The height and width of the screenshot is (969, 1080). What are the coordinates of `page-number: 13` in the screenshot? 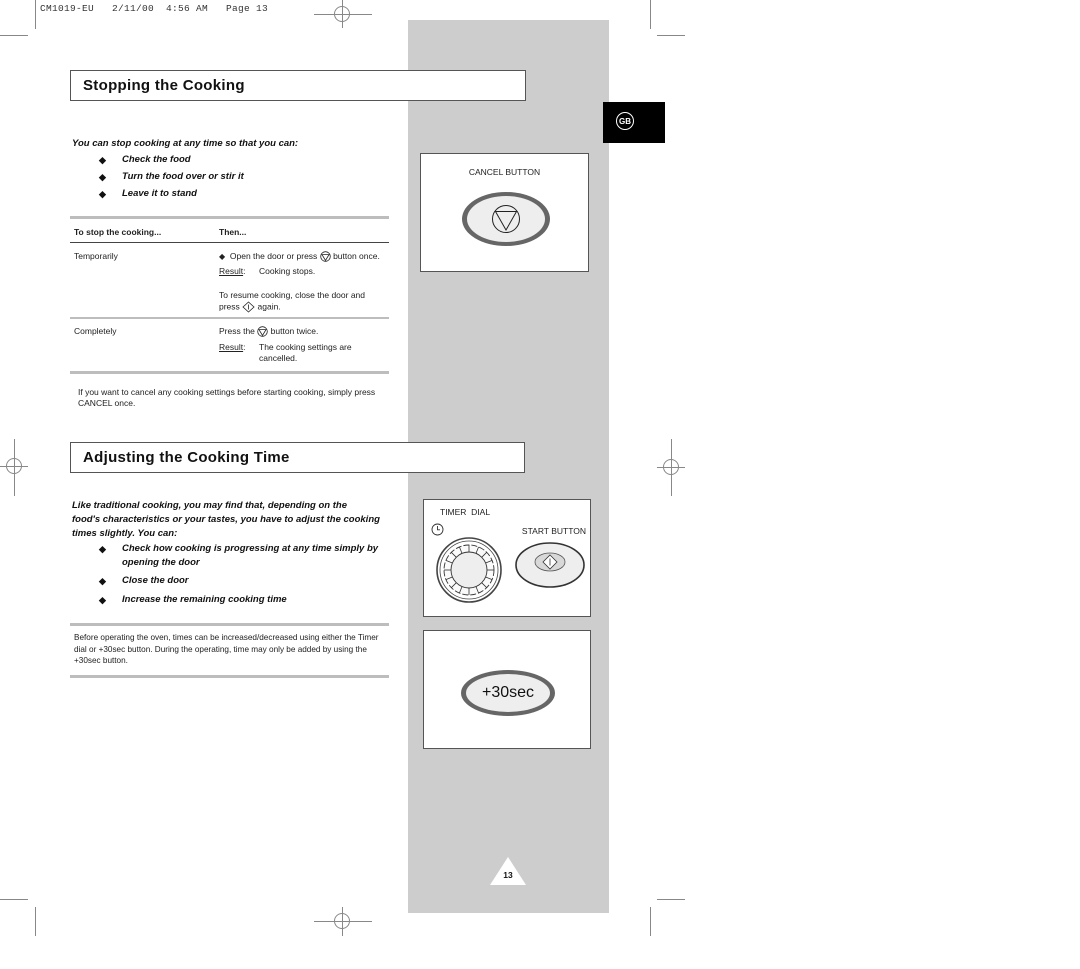 It's located at (508, 875).